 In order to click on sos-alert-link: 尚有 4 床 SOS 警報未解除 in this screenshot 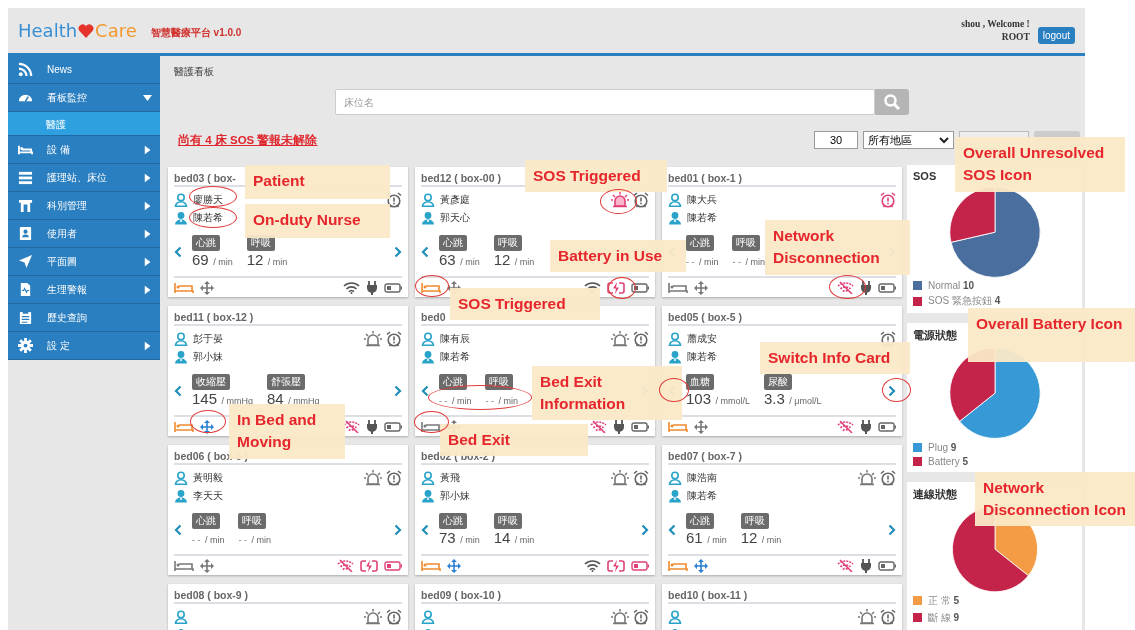, I will do `click(248, 140)`.